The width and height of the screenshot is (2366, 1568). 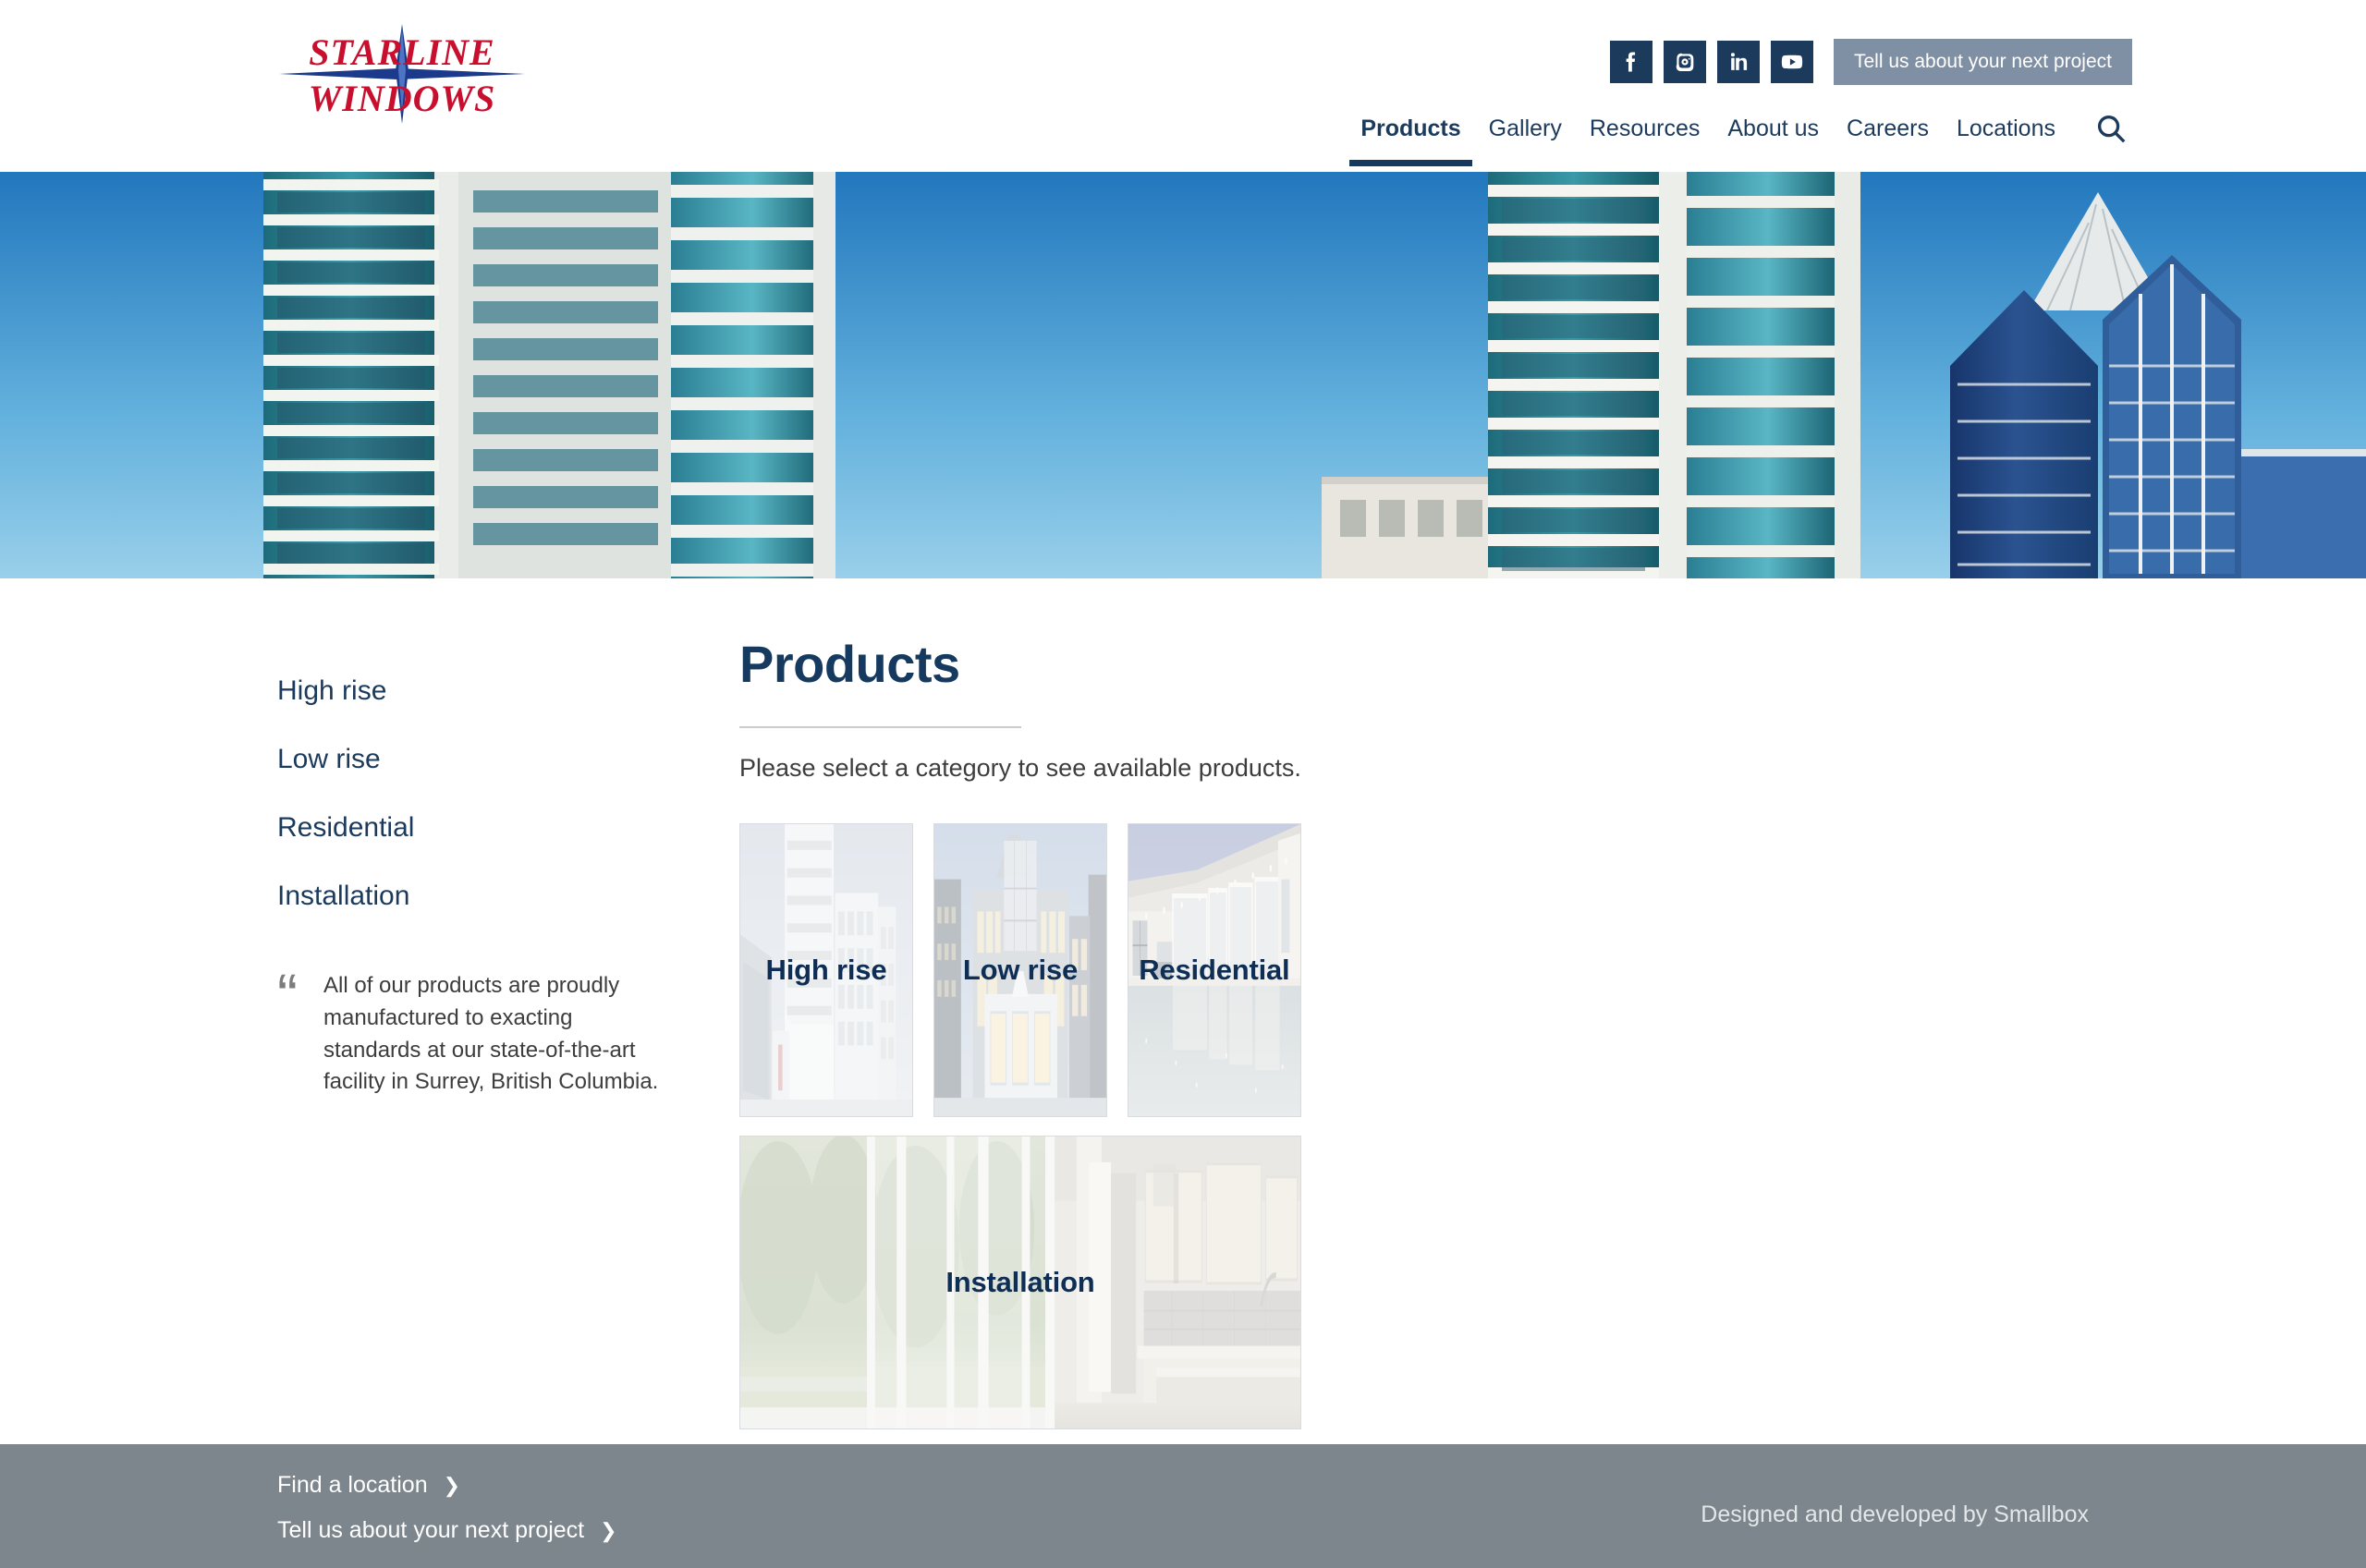 I want to click on card-label-residential: Residential, so click(x=1214, y=969).